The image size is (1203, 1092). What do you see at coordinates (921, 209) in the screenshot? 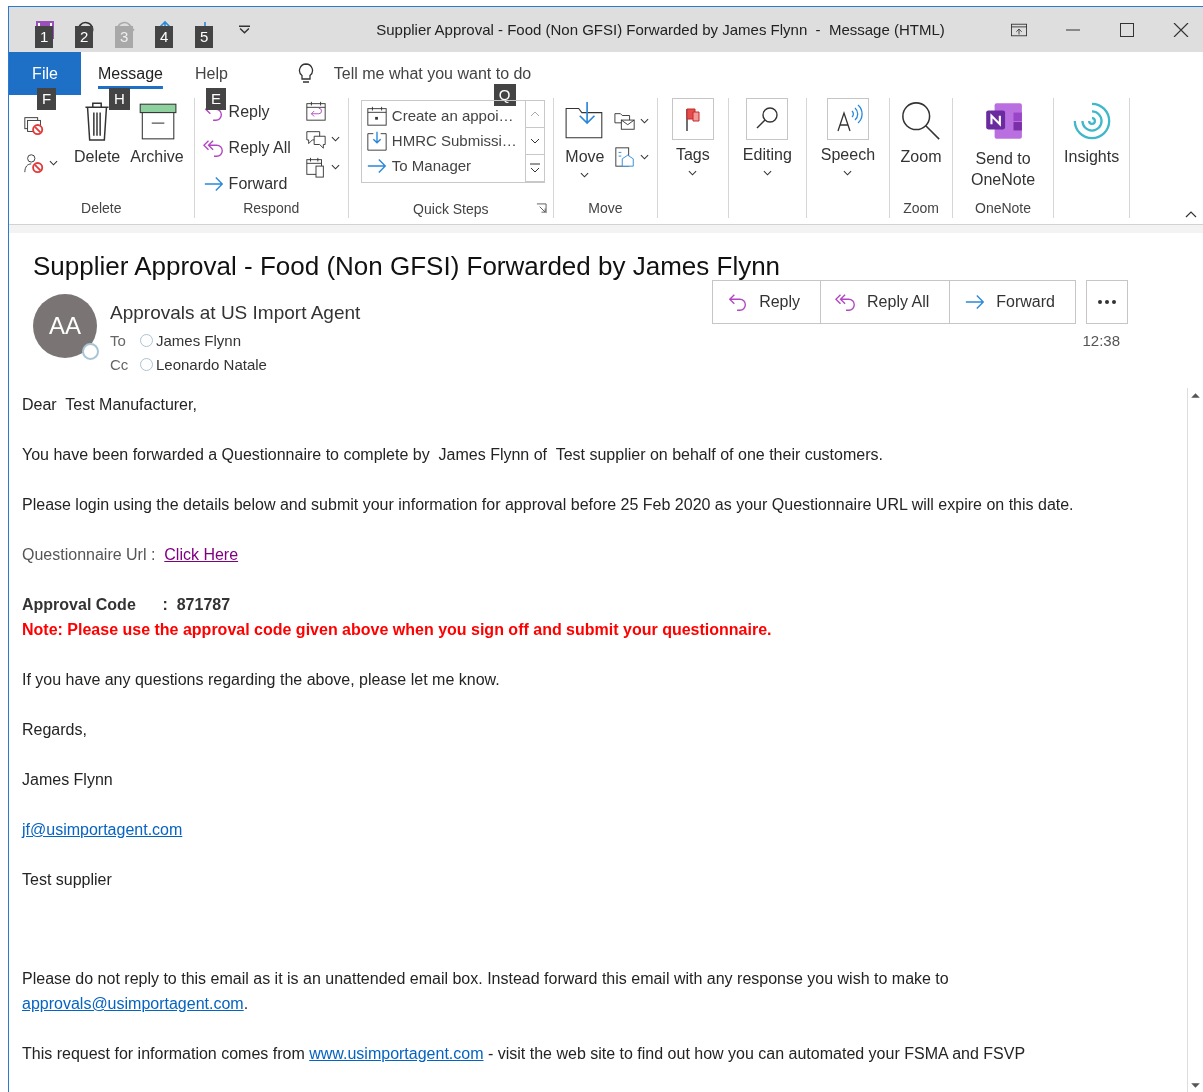
I see `group-label: Zoom` at bounding box center [921, 209].